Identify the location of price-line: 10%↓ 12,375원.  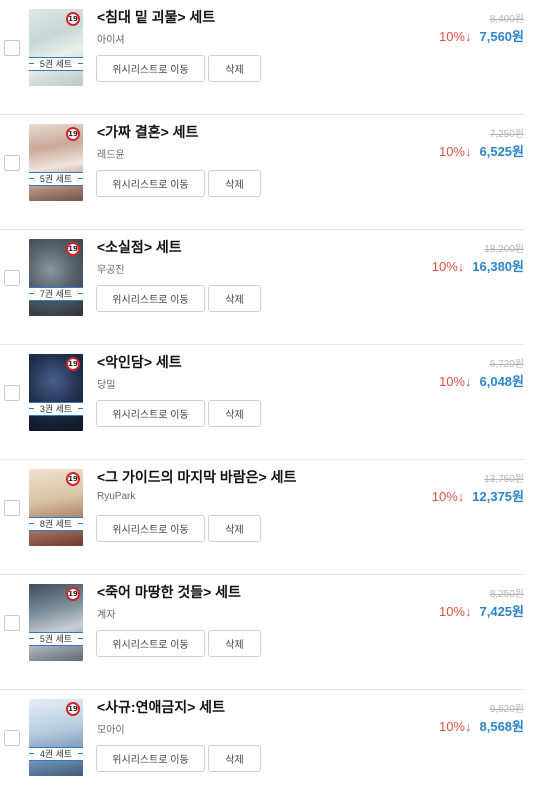
(478, 495).